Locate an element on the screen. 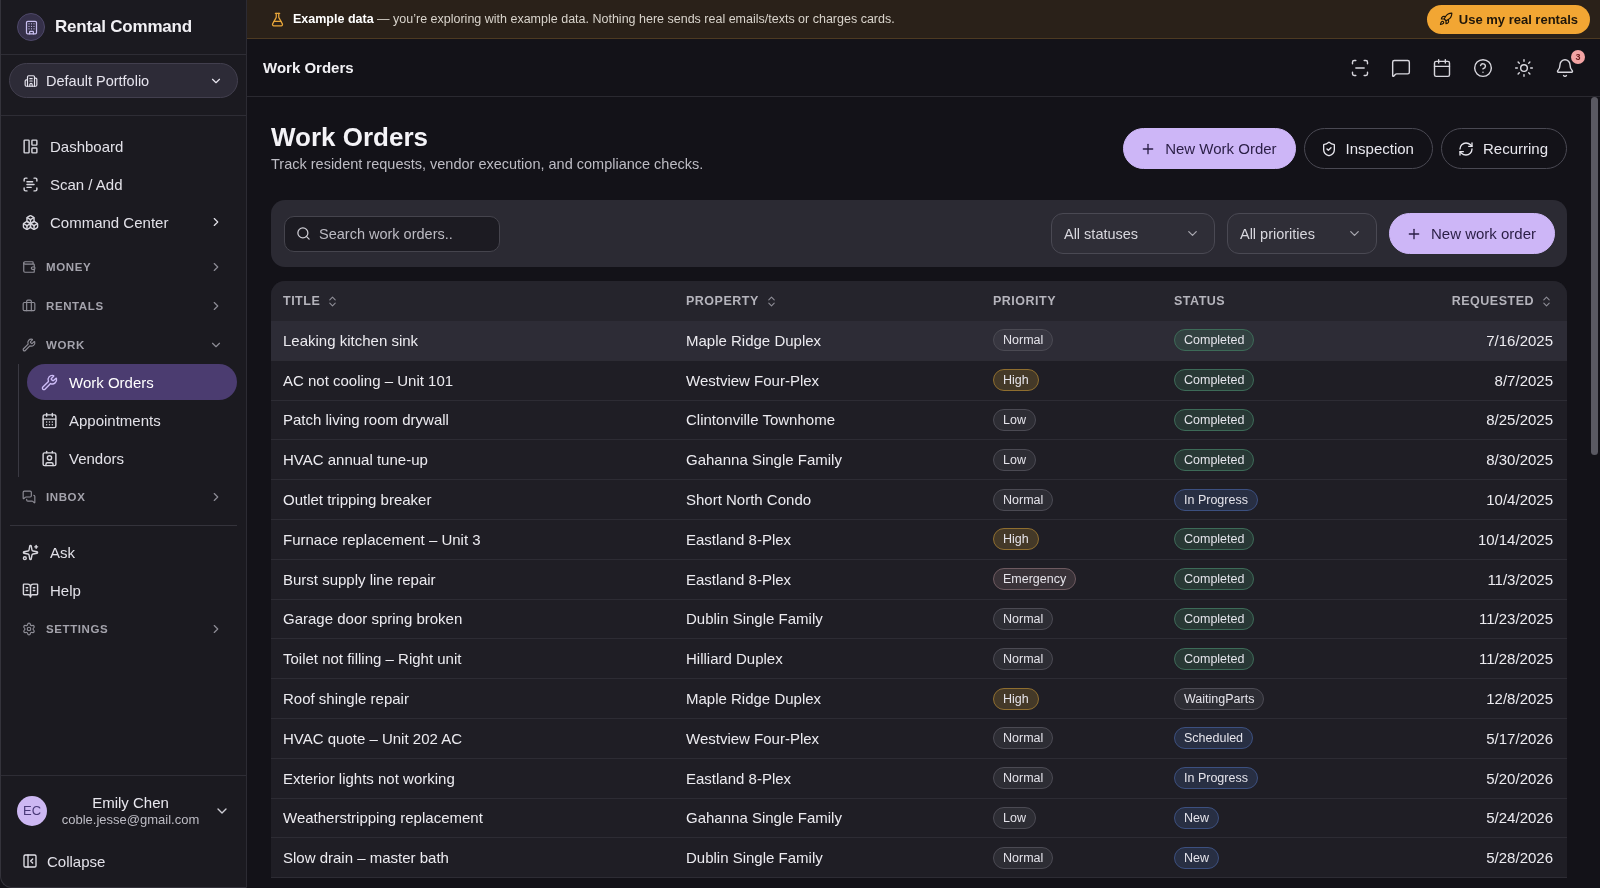  status-tag: In Progress is located at coordinates (1216, 499).